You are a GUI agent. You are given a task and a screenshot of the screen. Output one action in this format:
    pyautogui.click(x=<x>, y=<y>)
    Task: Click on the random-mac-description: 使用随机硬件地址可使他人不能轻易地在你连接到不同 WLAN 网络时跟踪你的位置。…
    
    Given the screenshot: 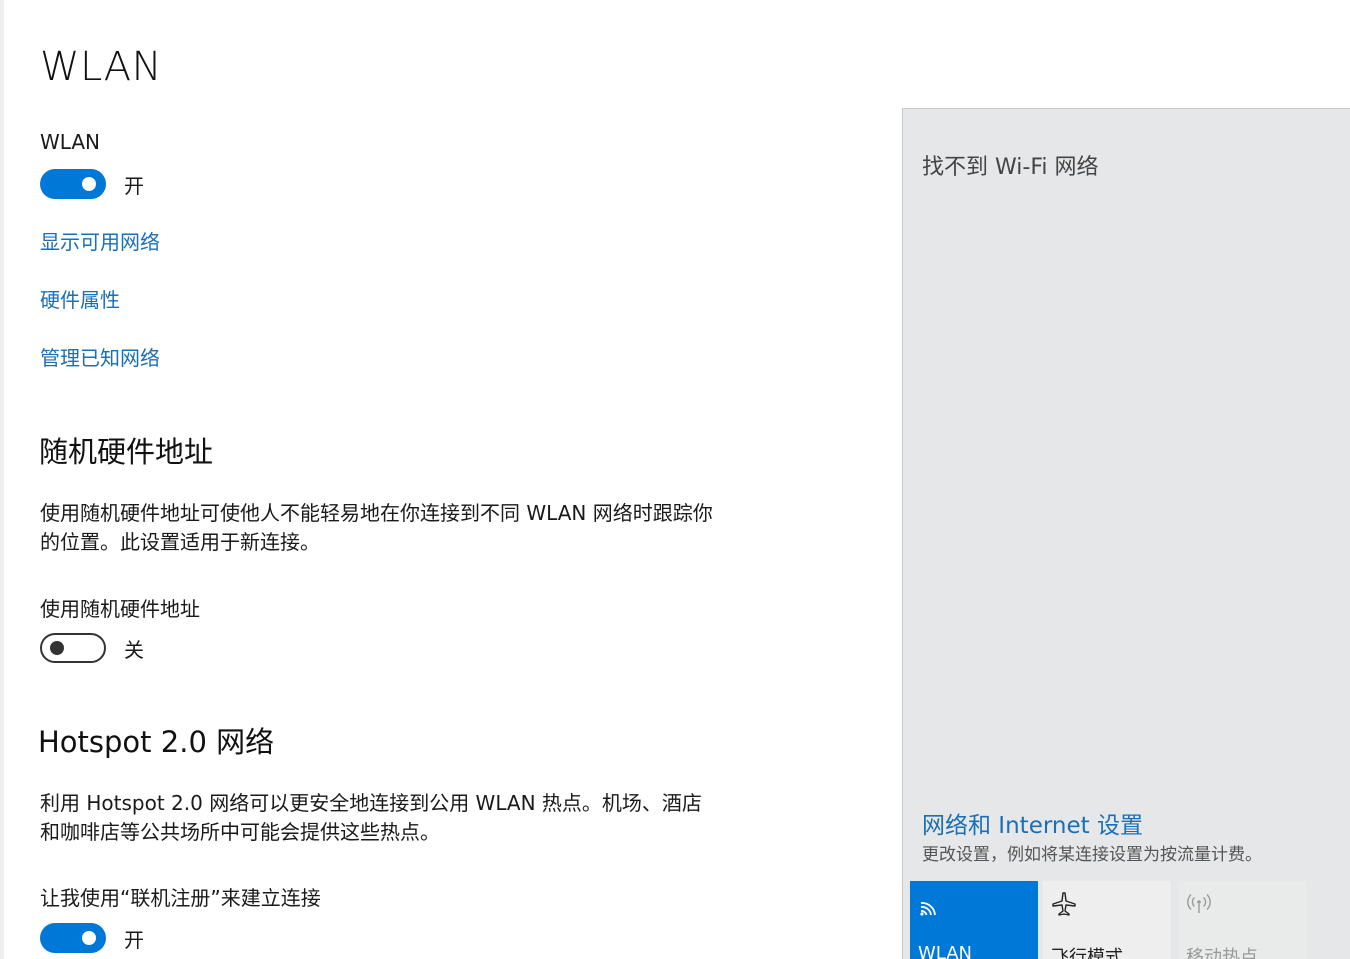 What is the action you would take?
    pyautogui.click(x=376, y=527)
    